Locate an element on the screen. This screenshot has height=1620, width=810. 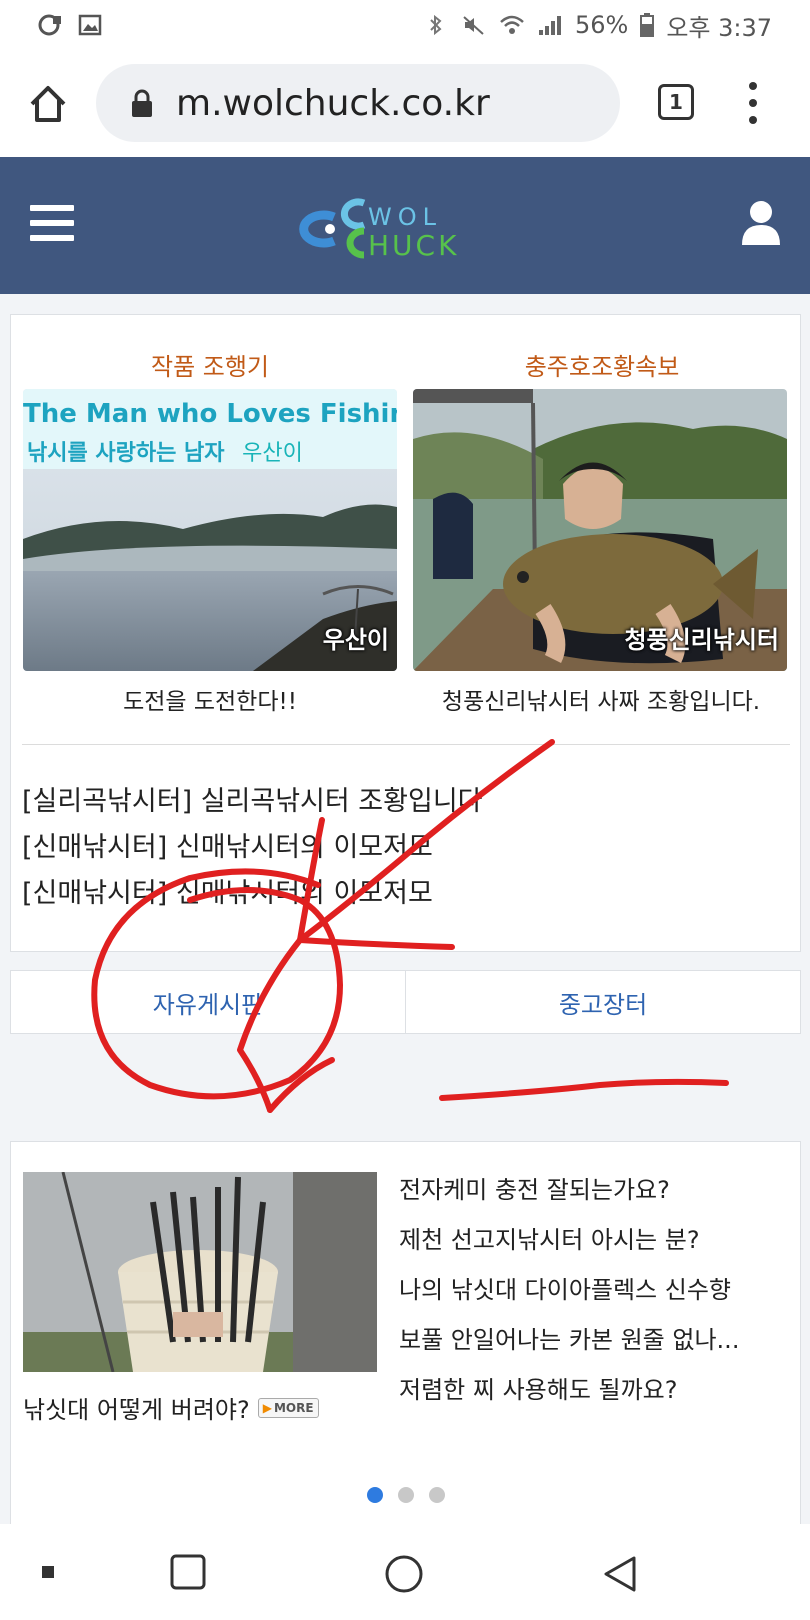
more-button: ▶ MORE is located at coordinates (288, 1407).